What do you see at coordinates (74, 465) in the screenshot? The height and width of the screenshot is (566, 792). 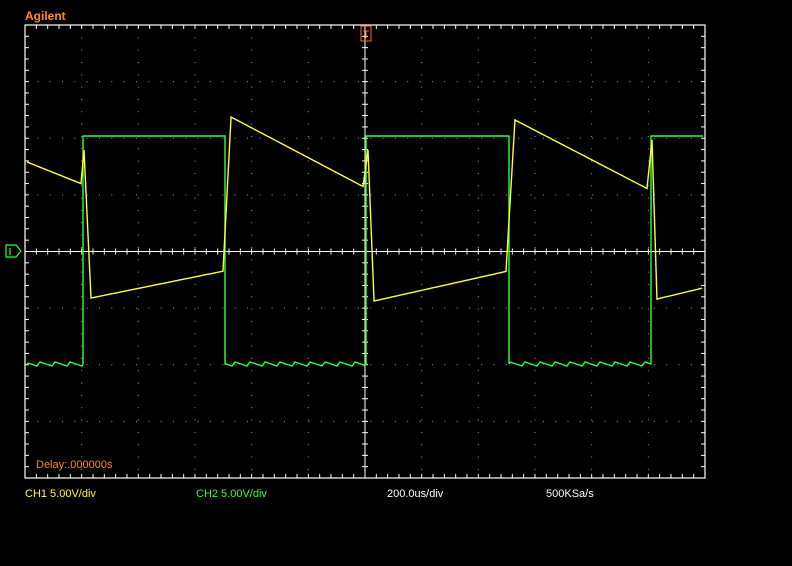 I see `delay-readout: Delay:.000000s` at bounding box center [74, 465].